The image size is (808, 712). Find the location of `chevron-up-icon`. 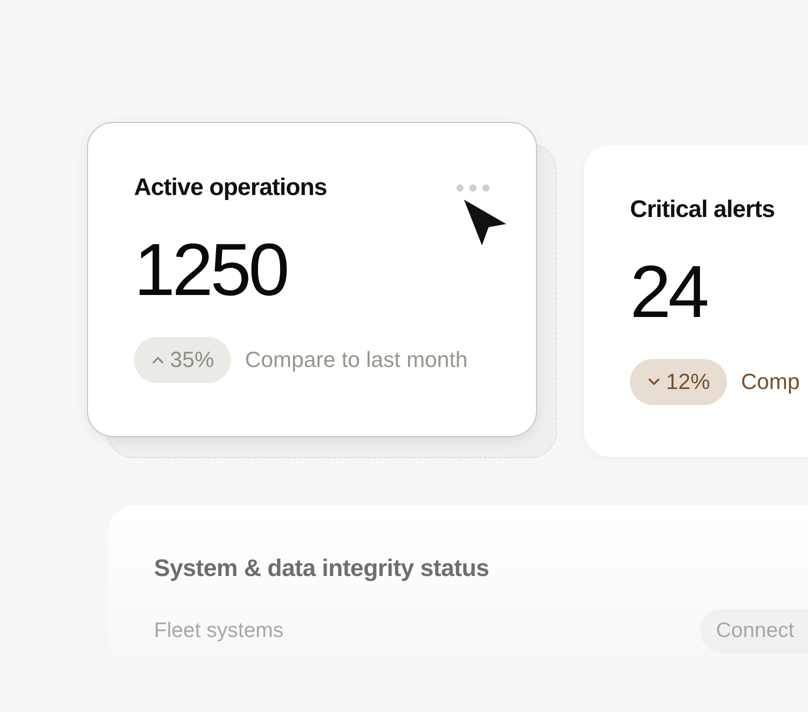

chevron-up-icon is located at coordinates (158, 360).